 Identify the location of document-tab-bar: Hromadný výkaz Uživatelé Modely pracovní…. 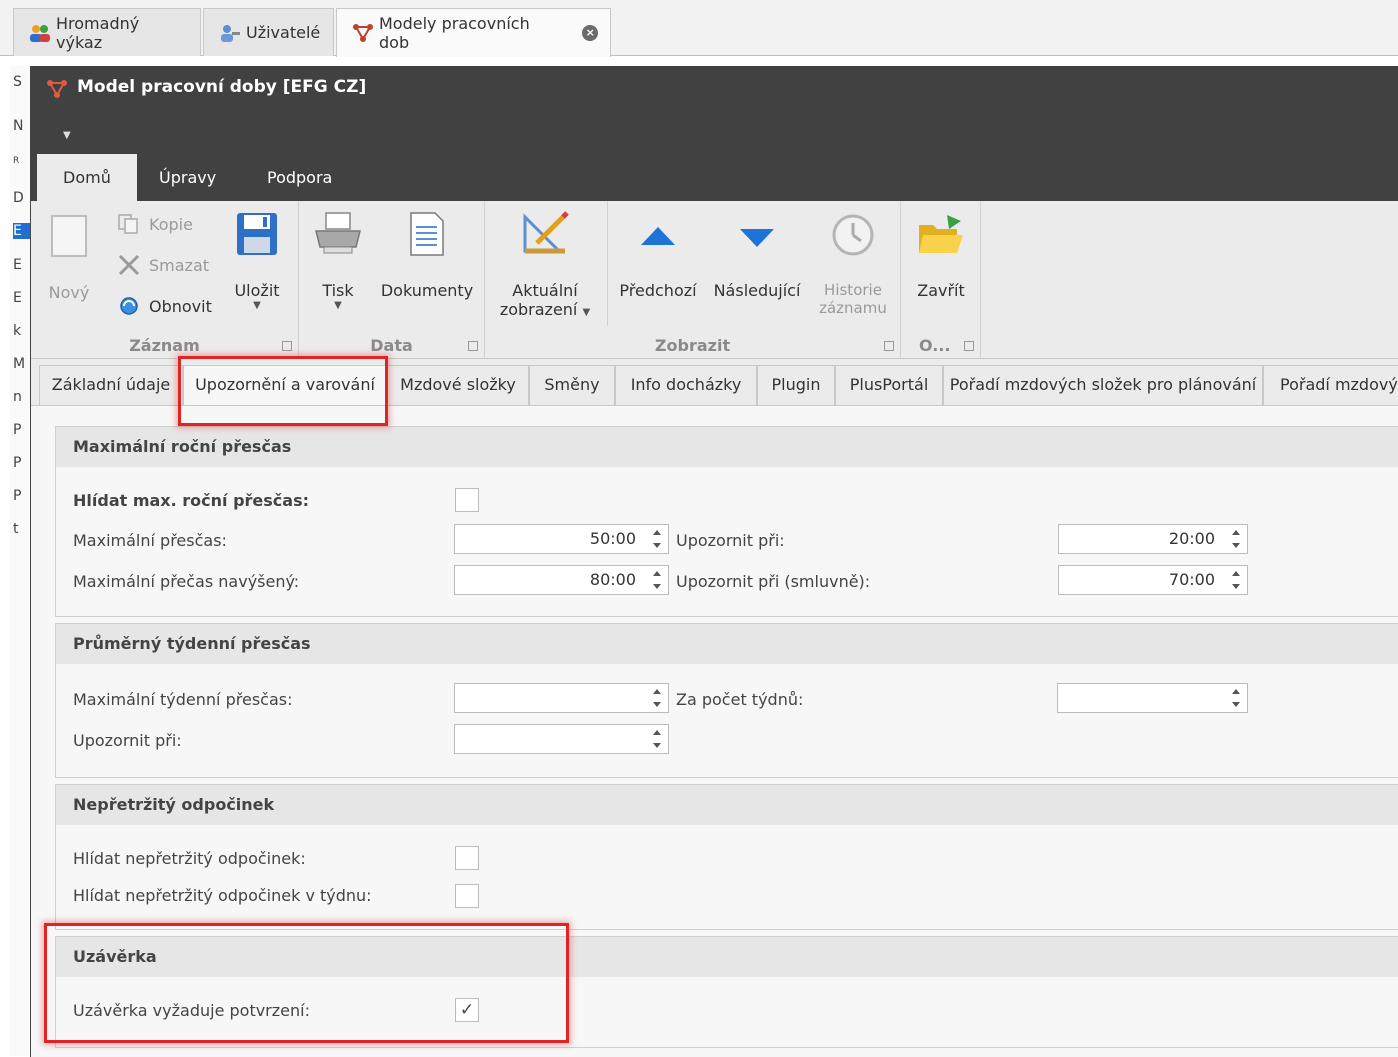
(699, 28).